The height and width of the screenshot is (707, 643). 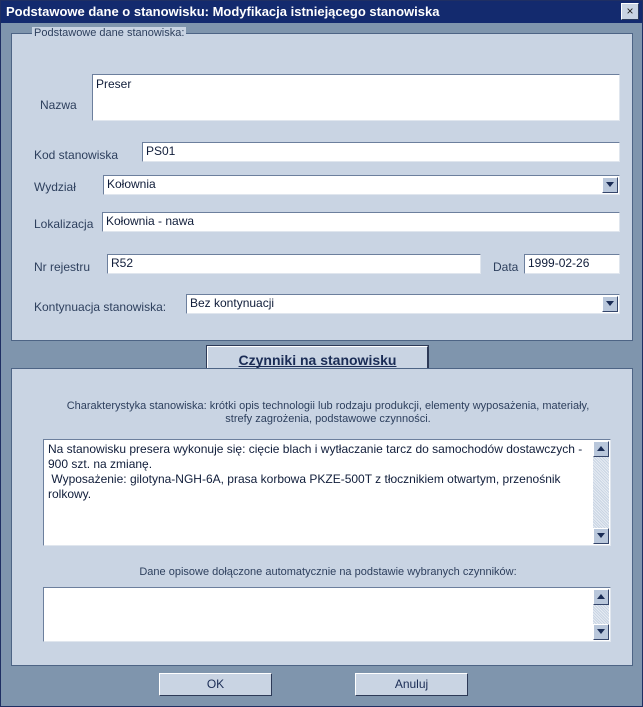 I want to click on registry-field: R52, so click(x=294, y=264).